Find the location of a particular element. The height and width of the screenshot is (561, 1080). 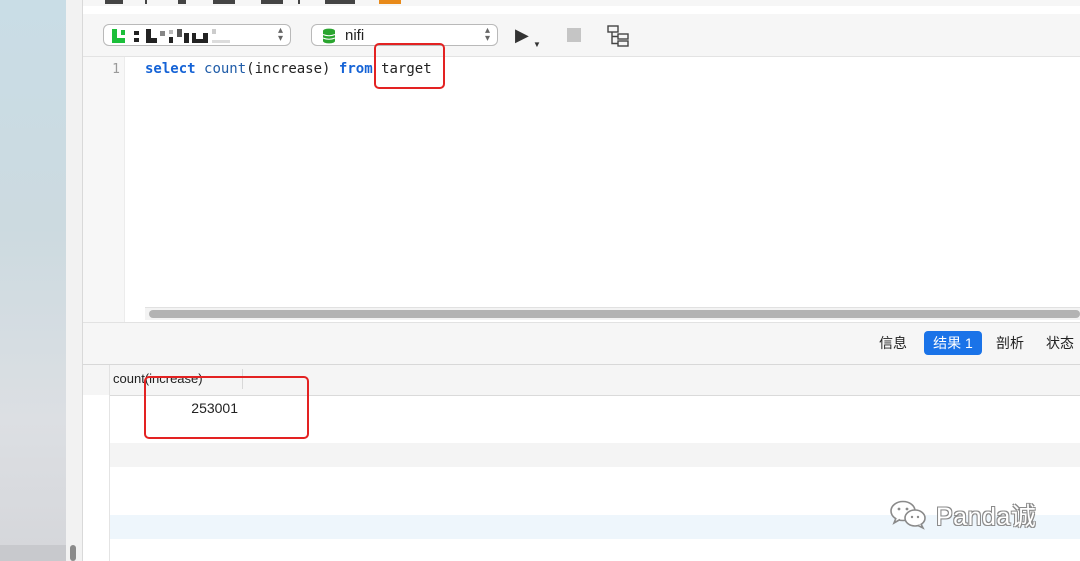

query-toolbar: ▴ ▾ nifi ▴ ▾ ▶ ▼ is located at coordinates (581, 35).